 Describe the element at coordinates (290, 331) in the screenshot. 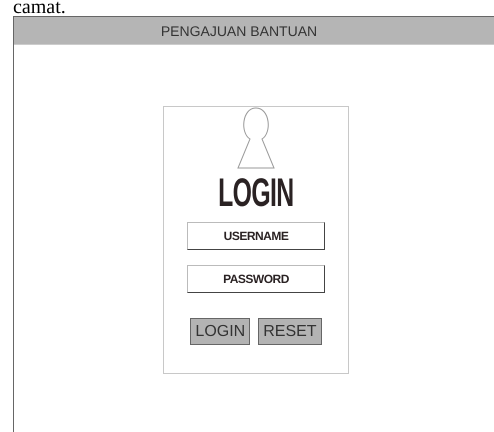

I see `reset-button: RESET` at that location.